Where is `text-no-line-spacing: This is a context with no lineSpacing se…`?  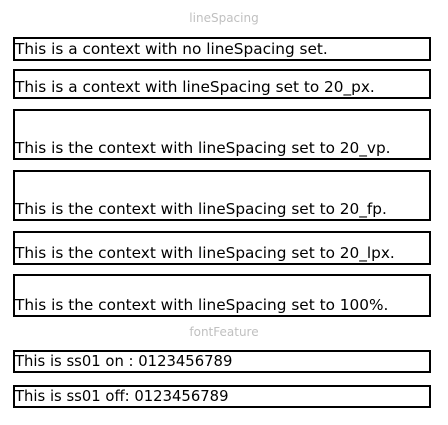
text-no-line-spacing: This is a context with no lineSpacing se… is located at coordinates (171, 49).